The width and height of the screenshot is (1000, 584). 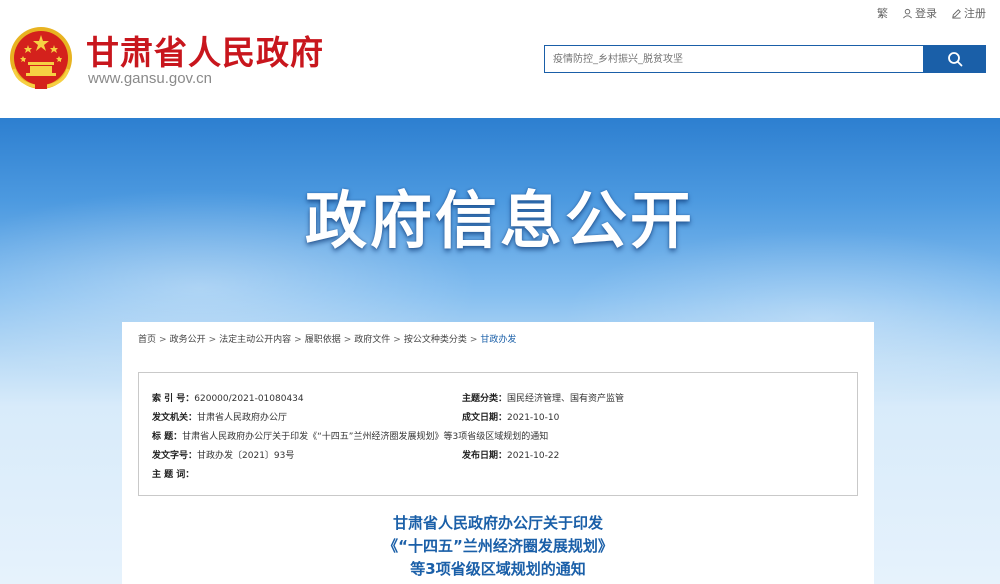 I want to click on meta-published: 发布日期：2021-10-22, so click(x=510, y=454).